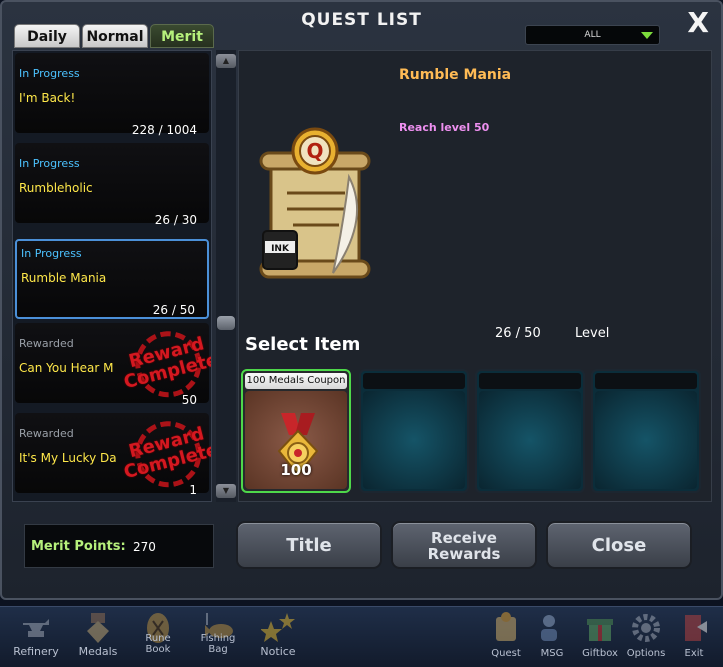 The width and height of the screenshot is (723, 667). Describe the element at coordinates (226, 491) in the screenshot. I see `scroll-down-icon: ▼` at that location.